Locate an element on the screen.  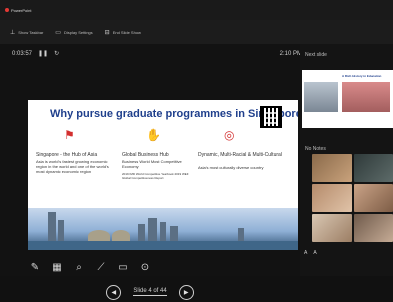
laser-pointer-icon: ⟋ is located at coordinates (101, 267).